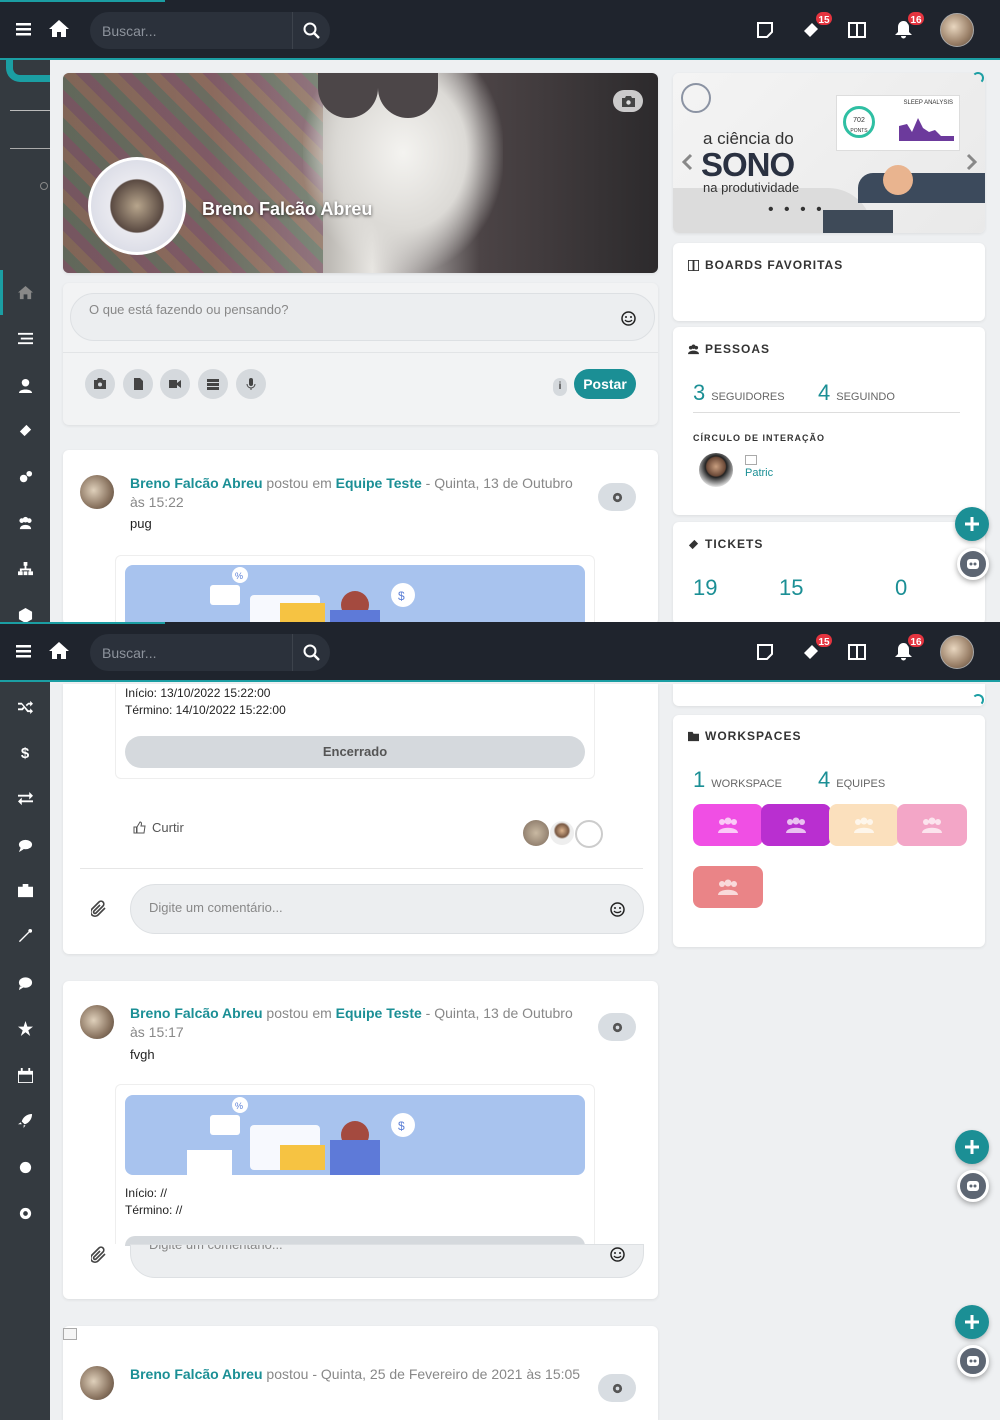 The width and height of the screenshot is (1000, 1420). What do you see at coordinates (901, 588) in the screenshot?
I see `tickets-value-3: 0` at bounding box center [901, 588].